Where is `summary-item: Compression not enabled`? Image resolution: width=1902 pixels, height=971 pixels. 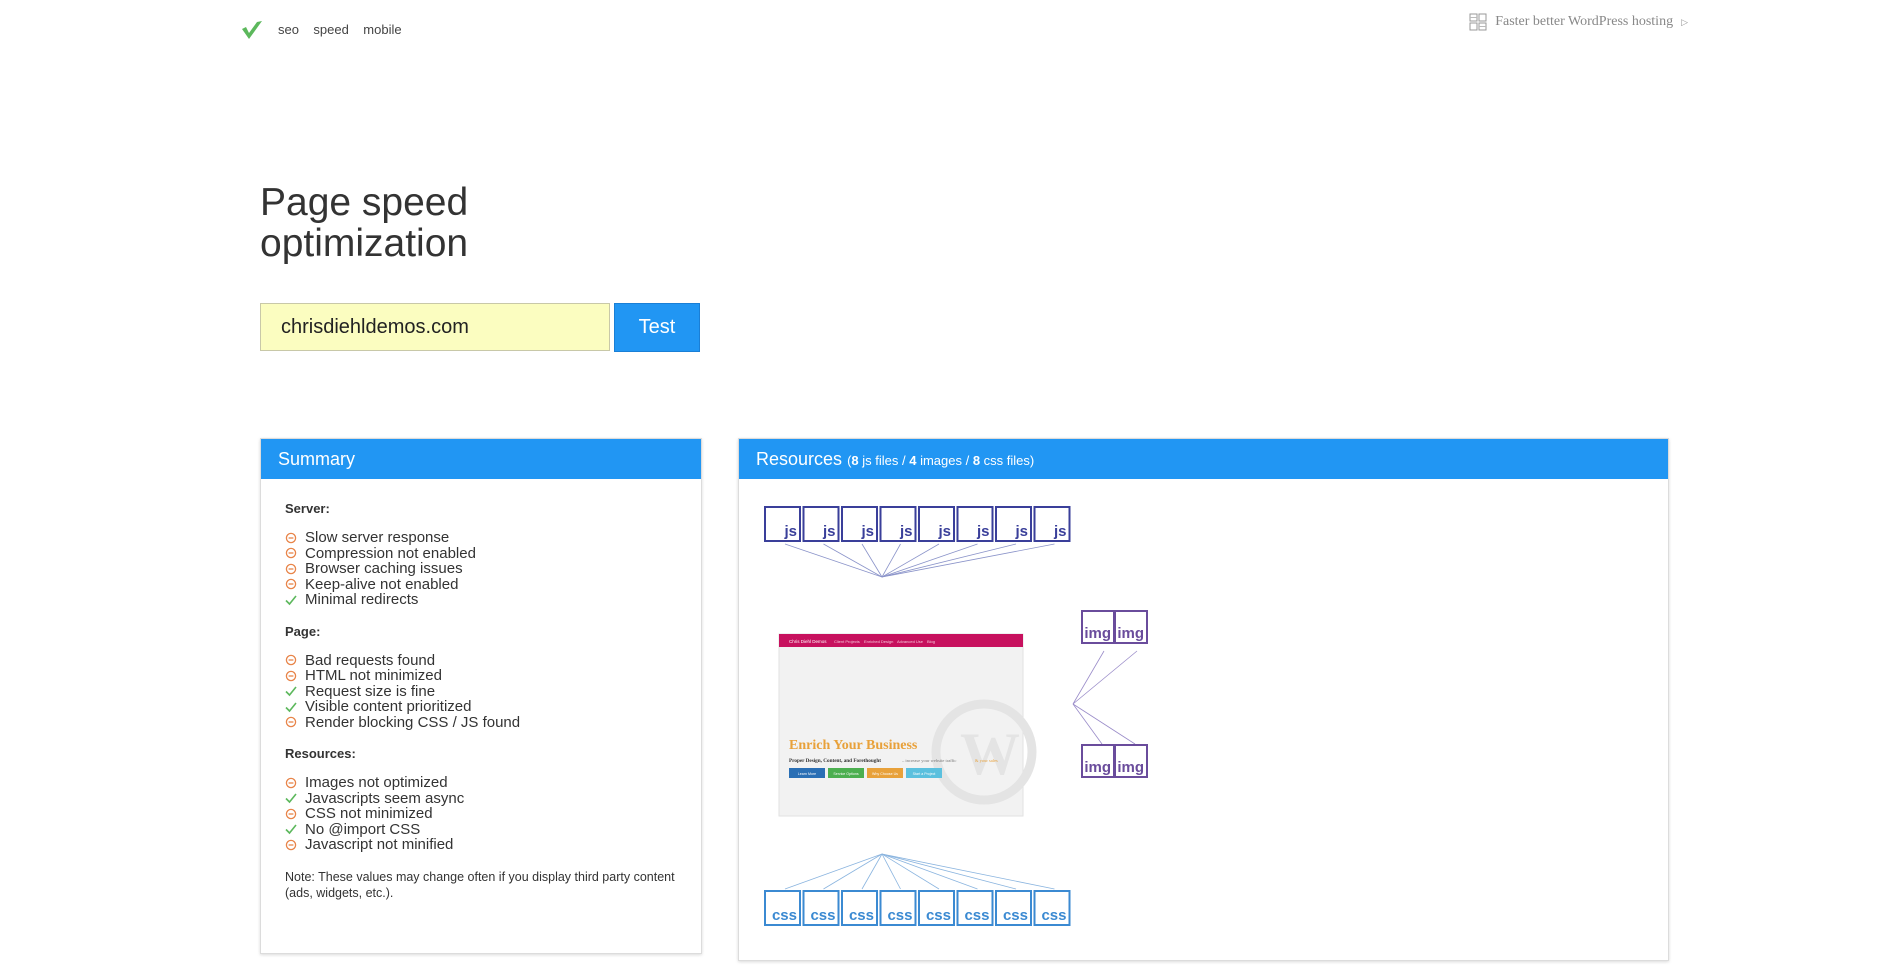 summary-item: Compression not enabled is located at coordinates (481, 553).